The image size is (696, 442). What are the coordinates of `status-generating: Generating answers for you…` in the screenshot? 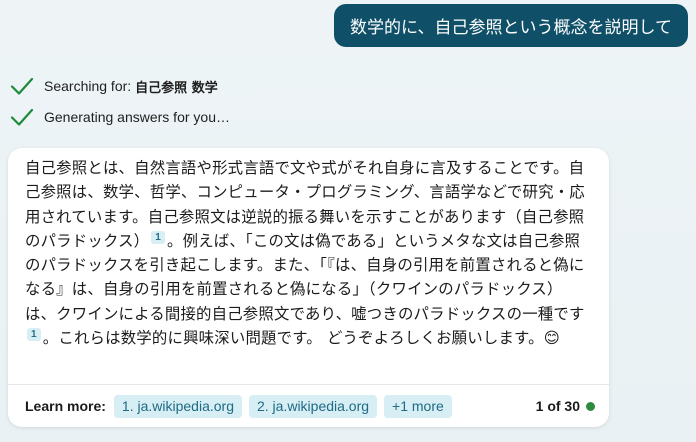 It's located at (120, 117).